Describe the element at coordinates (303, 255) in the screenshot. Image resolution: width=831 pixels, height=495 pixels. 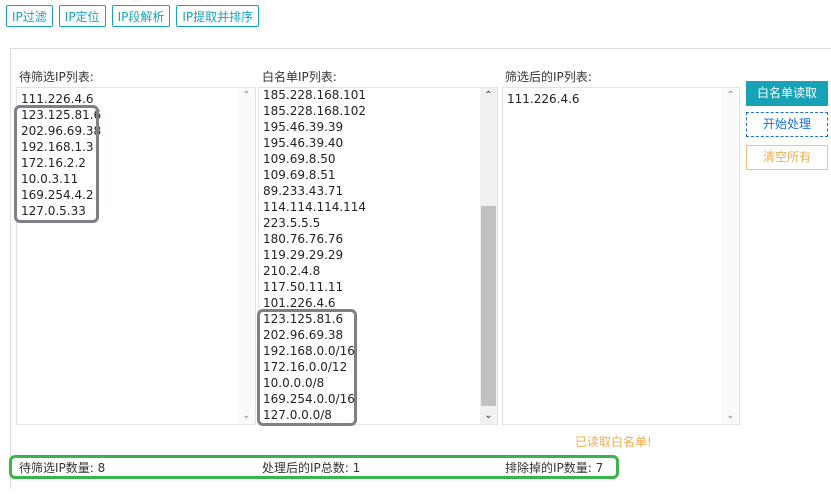
I see `list-item: 119.29.29.29` at that location.